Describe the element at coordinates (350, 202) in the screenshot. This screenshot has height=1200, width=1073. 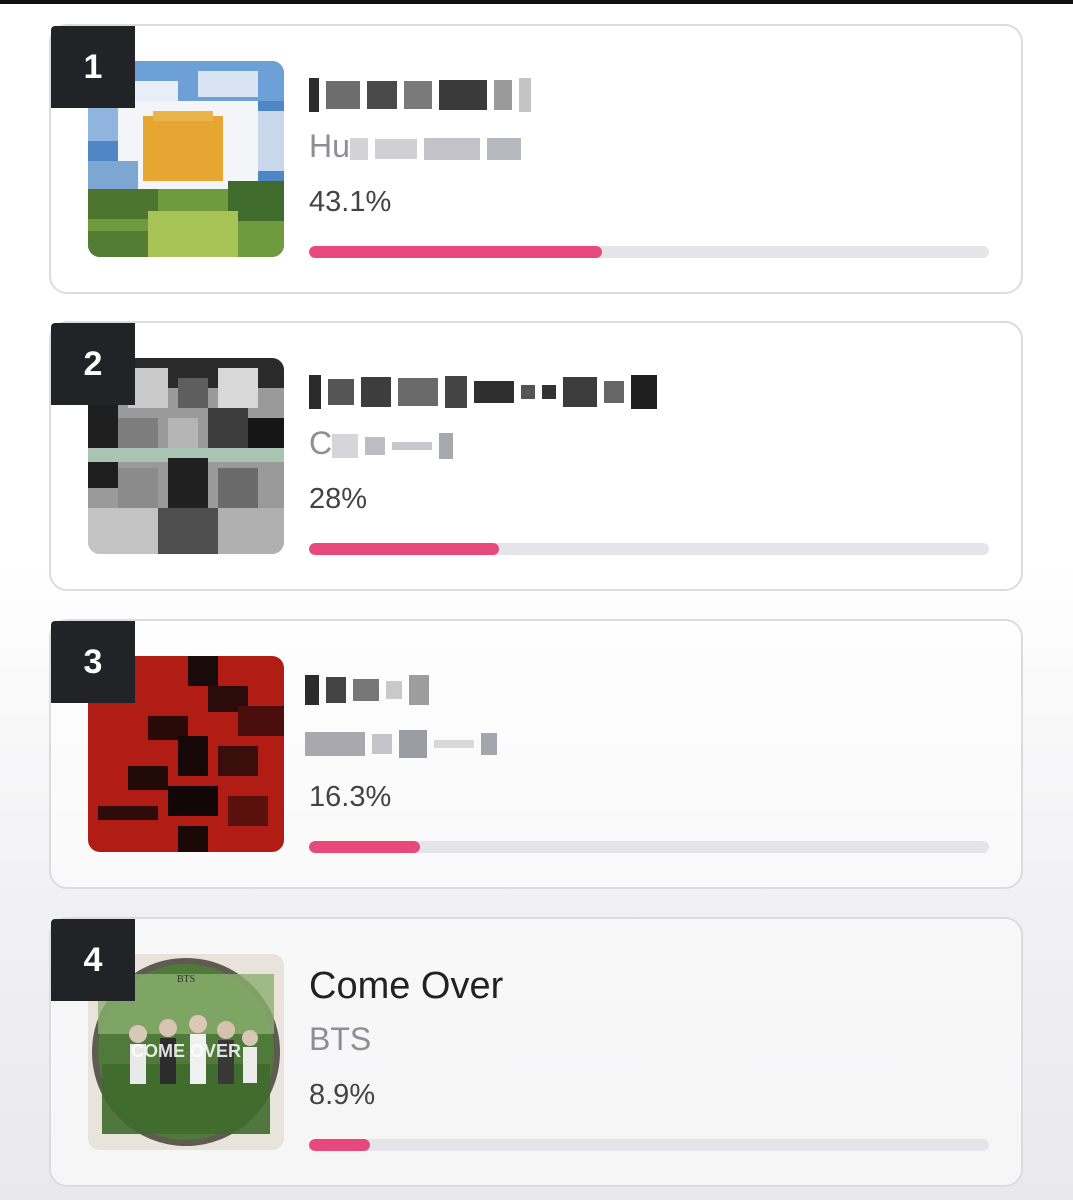
I see `vote-percentage: 43.1%` at that location.